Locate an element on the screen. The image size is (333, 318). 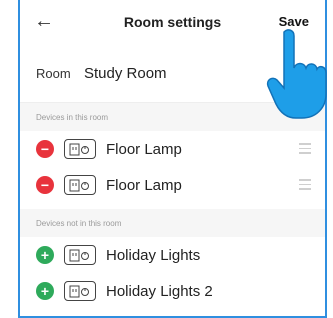
section-devices-not-in-room: Devices not in this room is located at coordinates (172, 223).